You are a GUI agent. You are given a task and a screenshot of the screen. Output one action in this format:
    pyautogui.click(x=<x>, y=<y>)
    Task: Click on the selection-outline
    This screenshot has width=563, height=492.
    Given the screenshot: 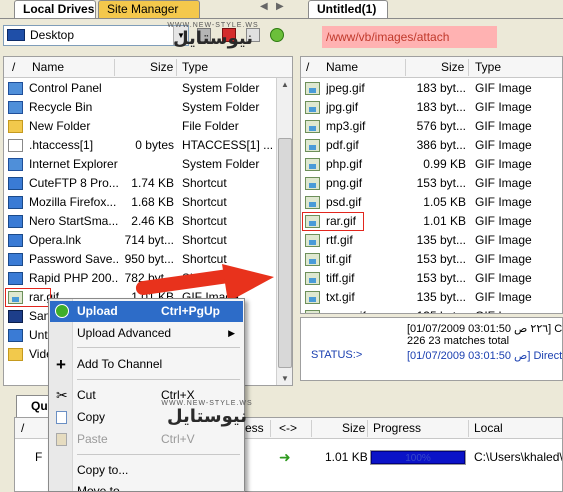 What is the action you would take?
    pyautogui.click(x=28, y=297)
    